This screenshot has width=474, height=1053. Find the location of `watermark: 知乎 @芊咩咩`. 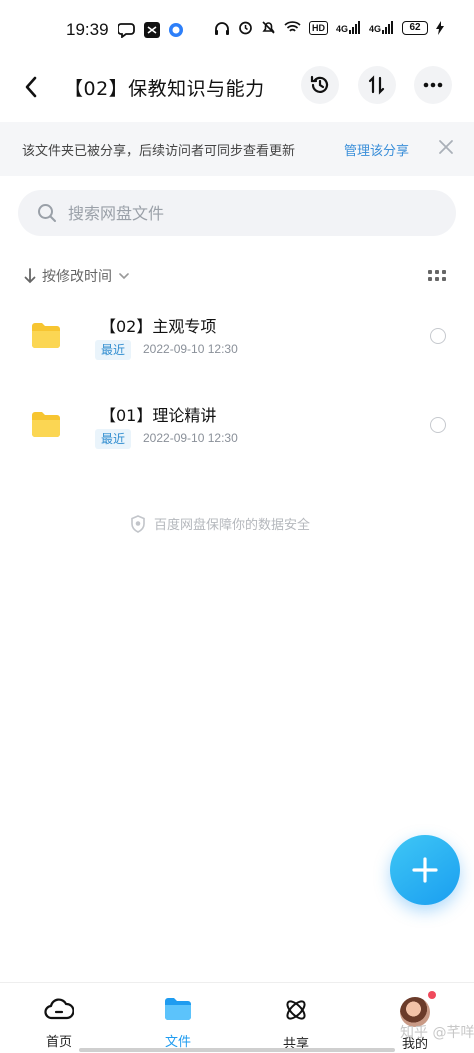

watermark: 知乎 @芊咩咩 is located at coordinates (437, 1033).